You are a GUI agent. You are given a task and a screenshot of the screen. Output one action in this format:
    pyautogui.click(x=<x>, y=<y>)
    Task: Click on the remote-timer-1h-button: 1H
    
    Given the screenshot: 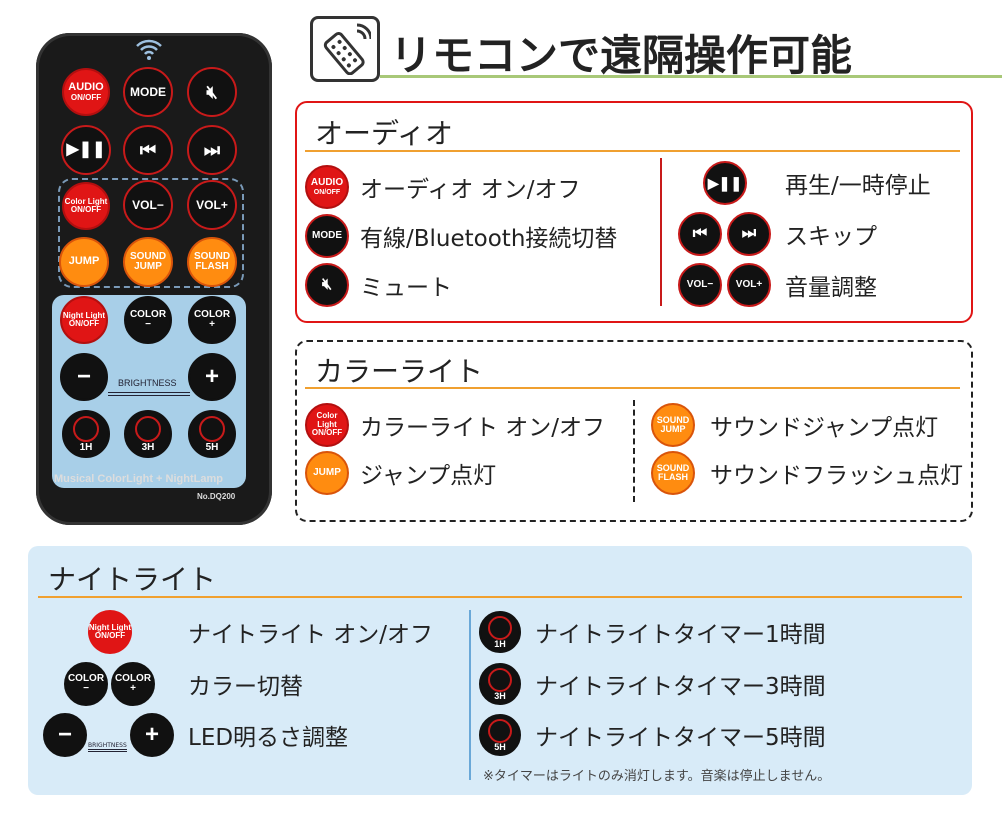 What is the action you would take?
    pyautogui.click(x=86, y=434)
    